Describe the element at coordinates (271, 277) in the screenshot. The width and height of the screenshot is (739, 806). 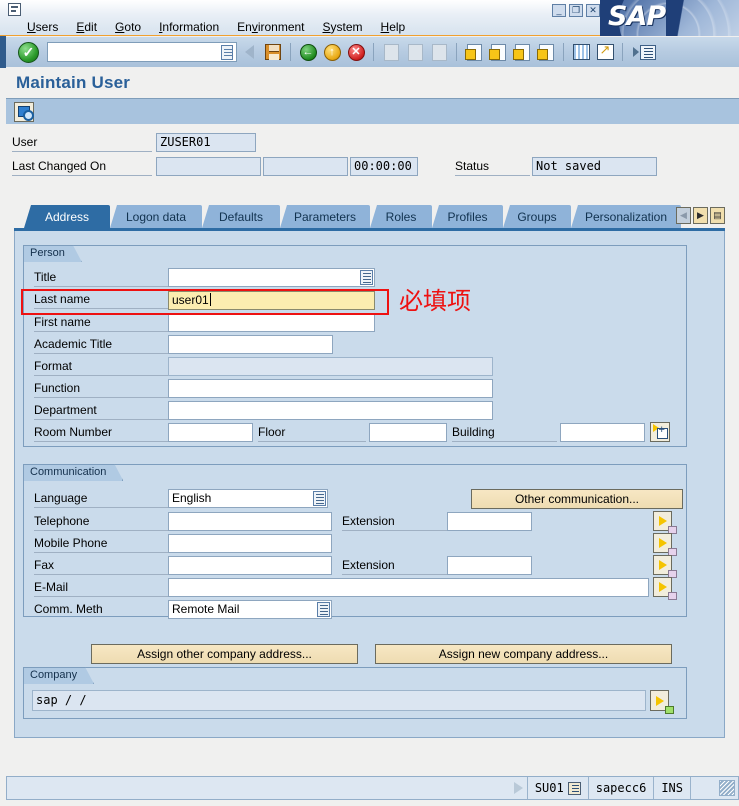
I see `title-input` at that location.